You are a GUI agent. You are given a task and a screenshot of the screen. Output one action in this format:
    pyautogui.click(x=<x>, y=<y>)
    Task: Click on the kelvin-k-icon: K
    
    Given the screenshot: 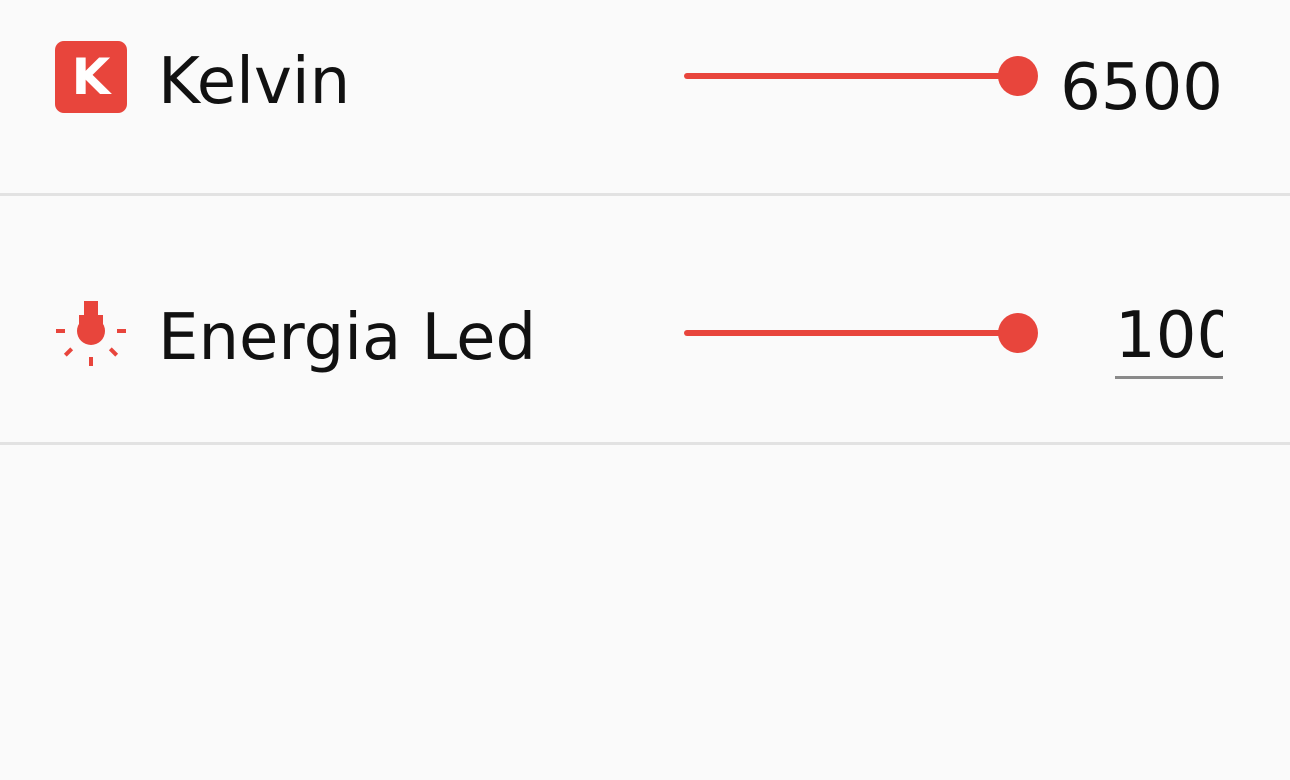 What is the action you would take?
    pyautogui.click(x=92, y=78)
    